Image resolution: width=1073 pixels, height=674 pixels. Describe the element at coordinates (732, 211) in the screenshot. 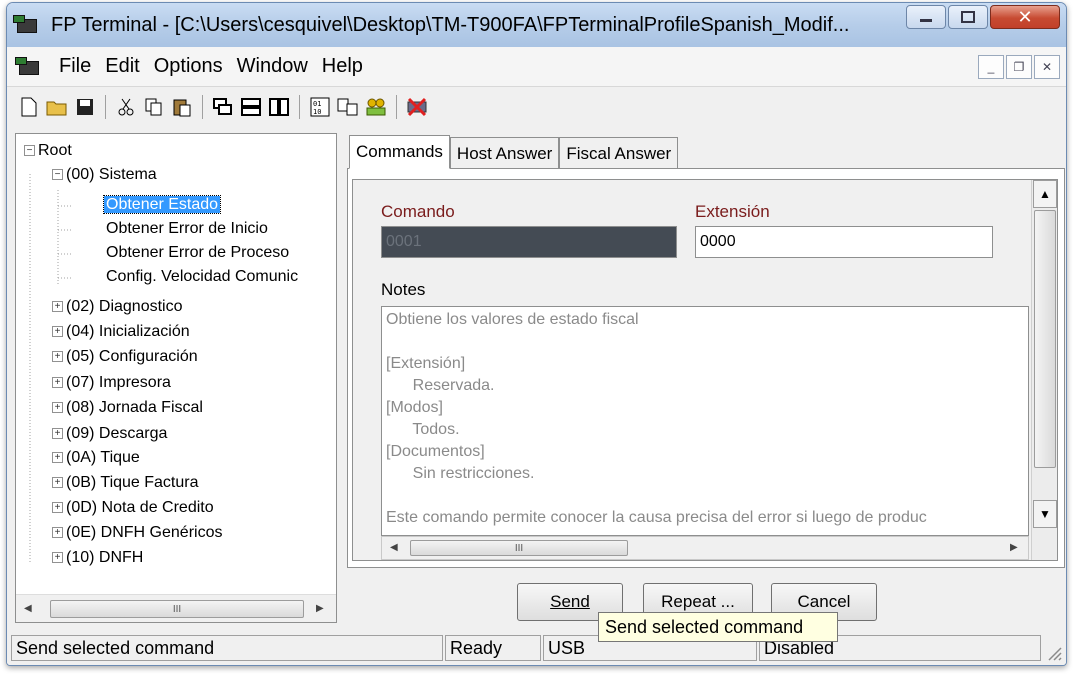

I see `extension-label: Extensión` at that location.